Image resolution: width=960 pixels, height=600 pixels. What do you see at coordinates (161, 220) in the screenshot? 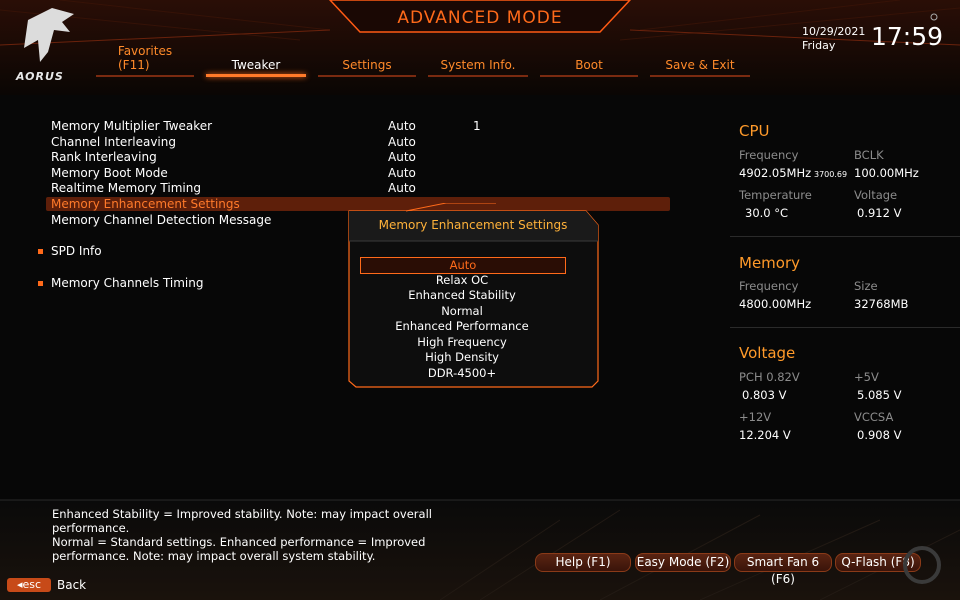
I see `menu-item-memory-channel-detection-message: Memory Channel Detection Message` at bounding box center [161, 220].